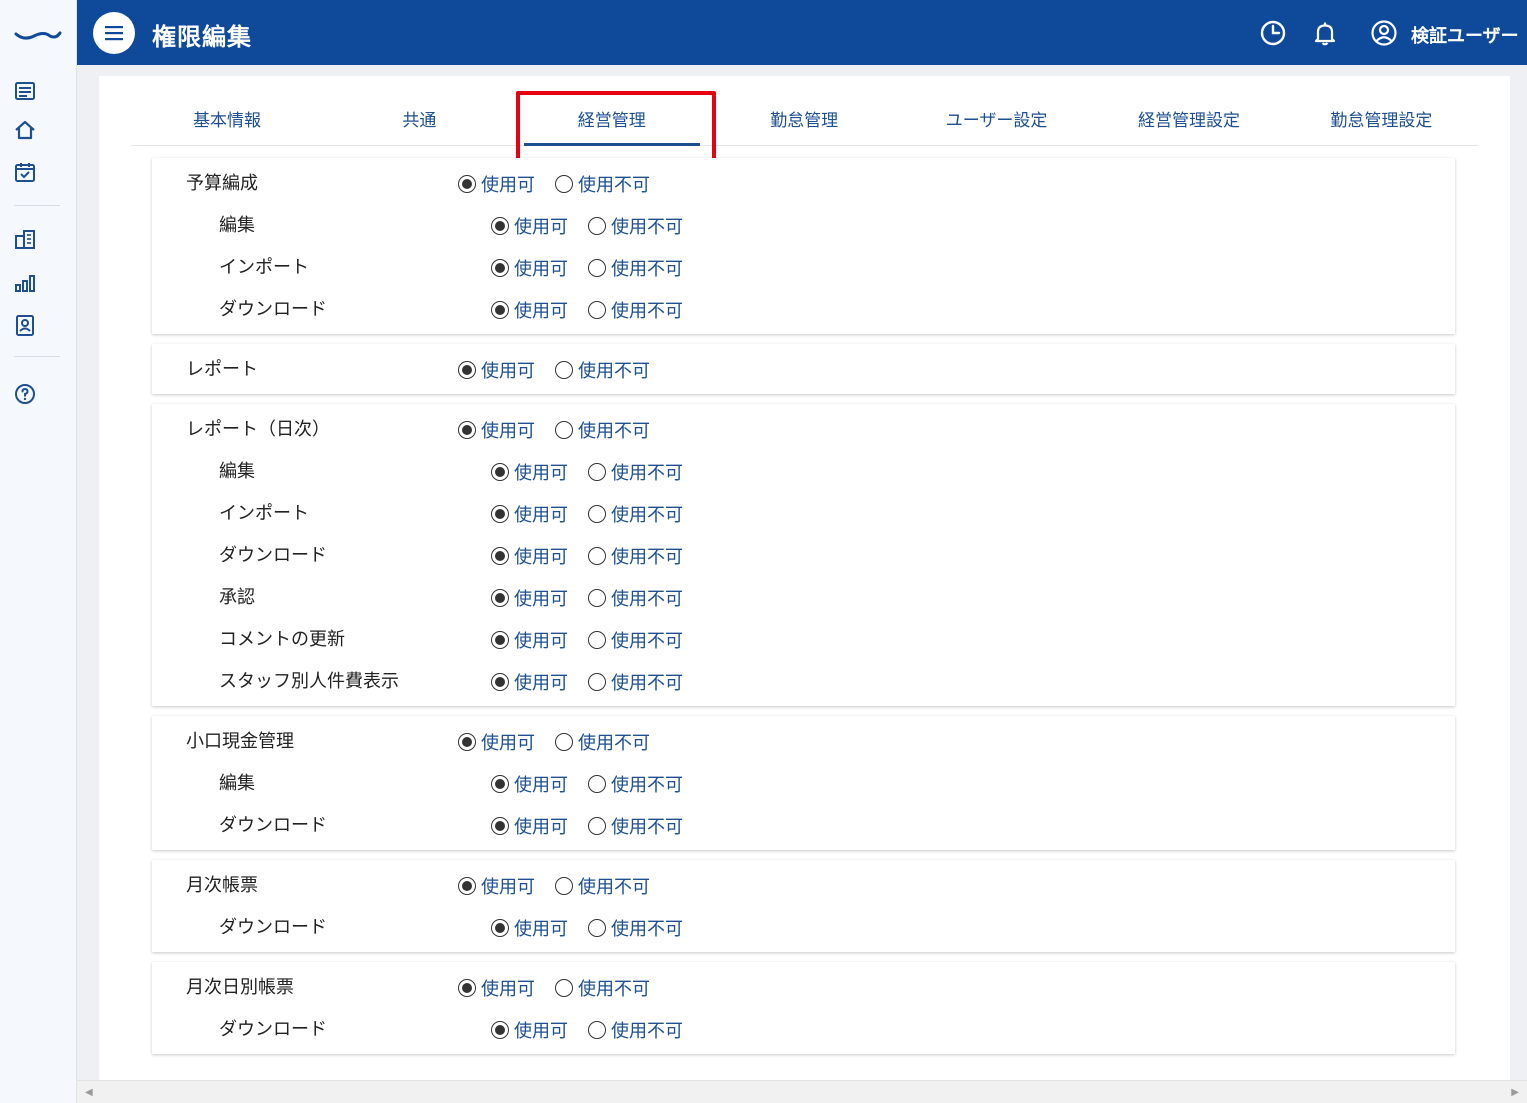  What do you see at coordinates (803, 738) in the screenshot?
I see `permission-row: 小口現金管理 使用可 使用不可` at bounding box center [803, 738].